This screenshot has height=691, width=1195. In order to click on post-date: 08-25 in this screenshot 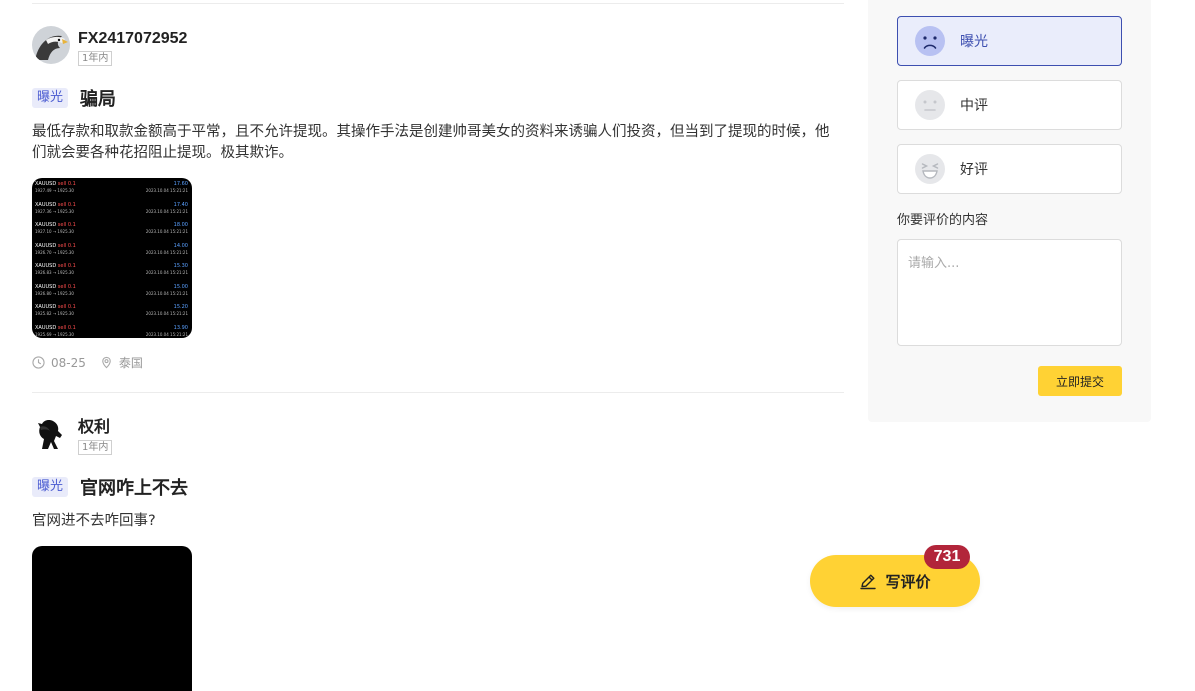, I will do `click(68, 362)`.